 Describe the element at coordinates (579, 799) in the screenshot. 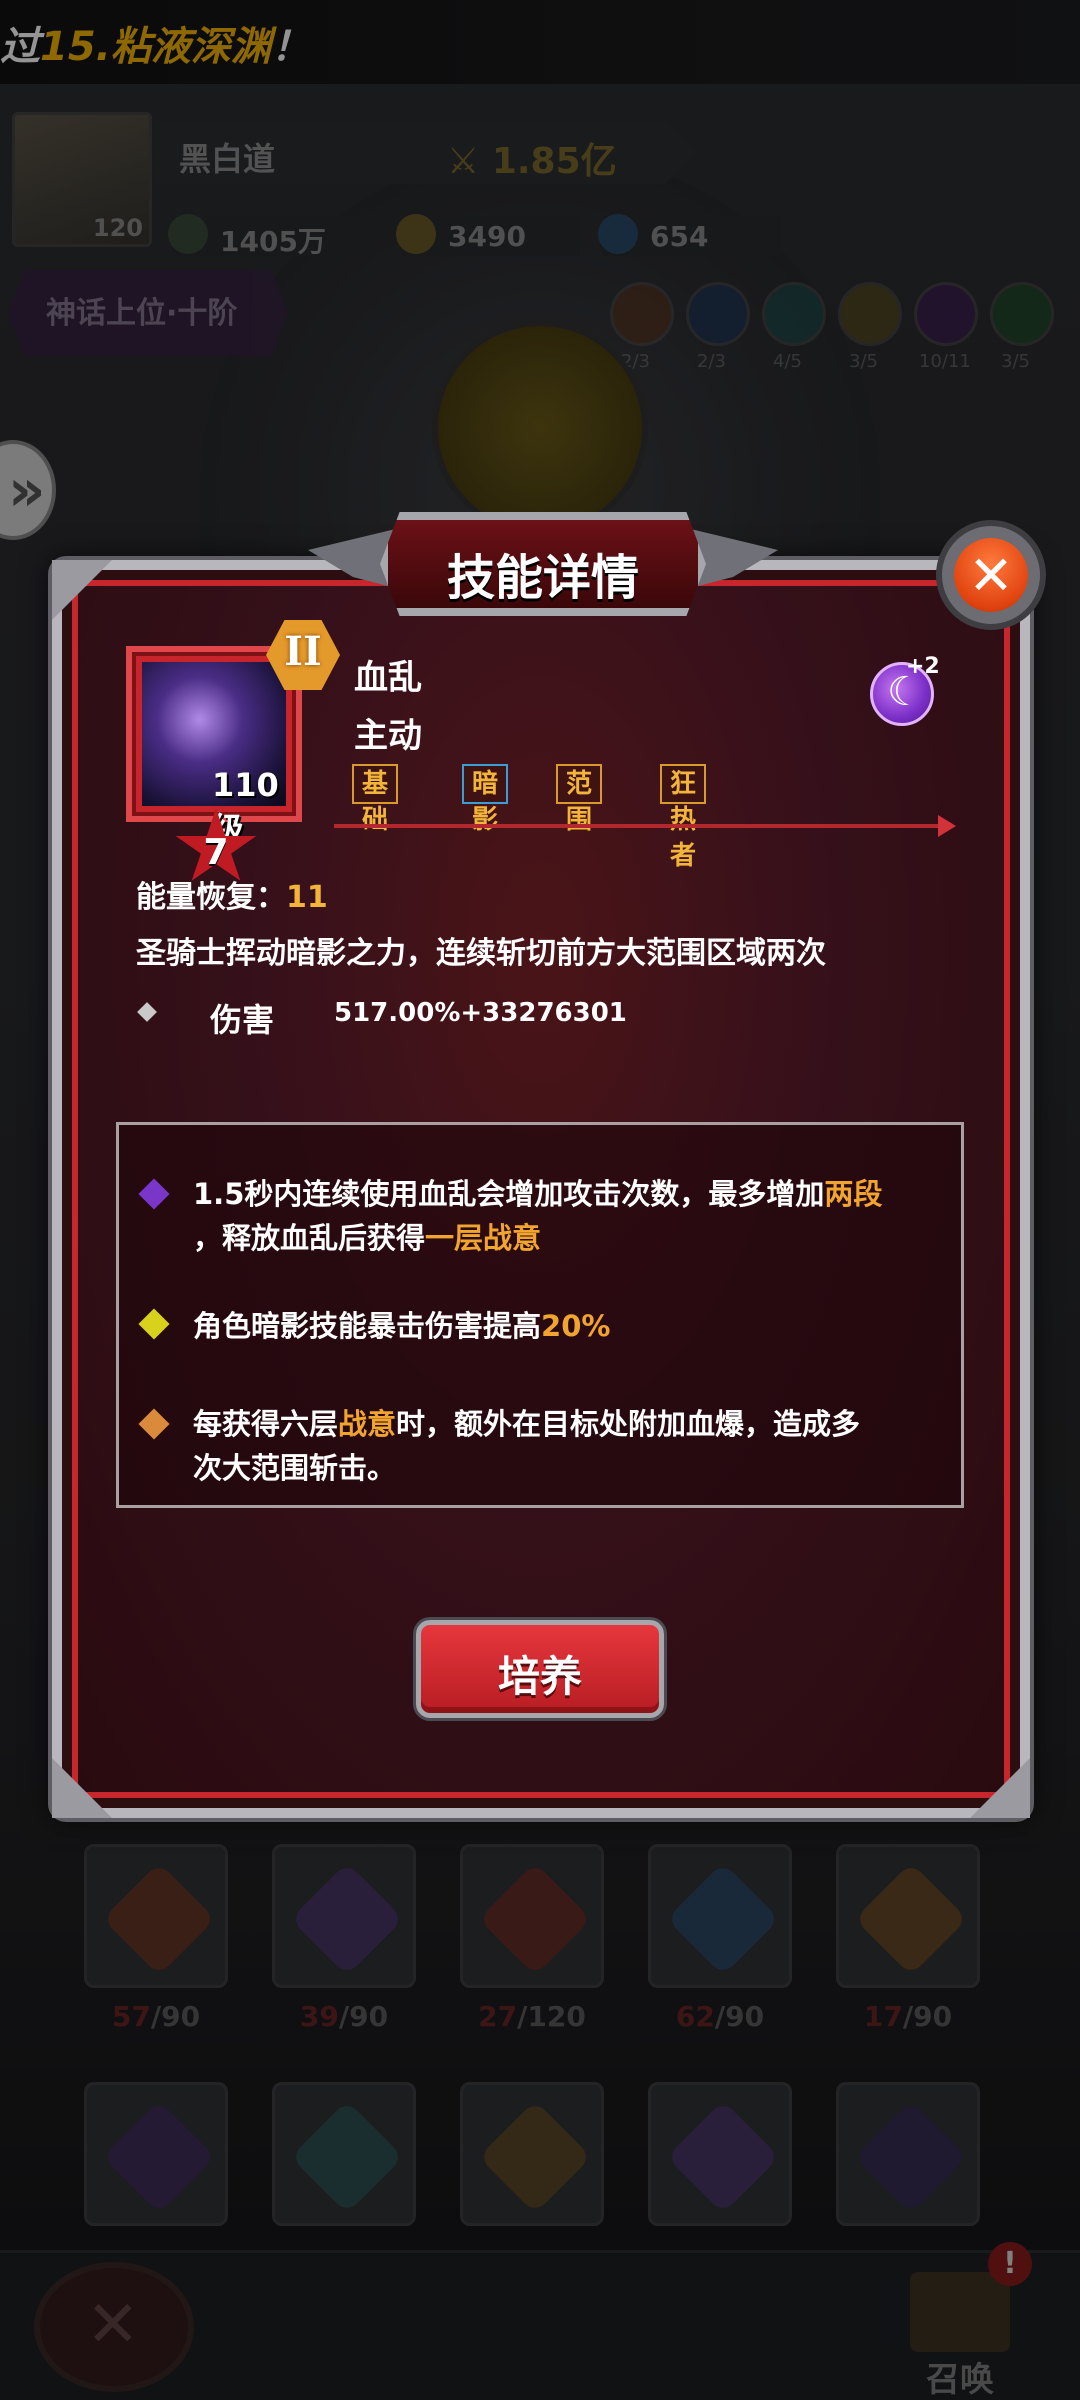

I see `skill-tag: 范围` at that location.